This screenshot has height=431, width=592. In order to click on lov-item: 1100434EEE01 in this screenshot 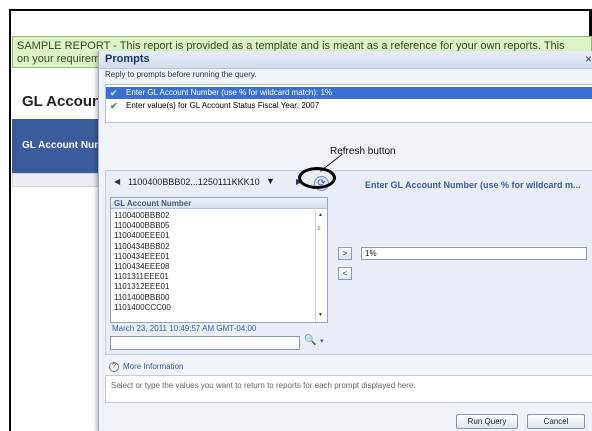, I will do `click(212, 257)`.